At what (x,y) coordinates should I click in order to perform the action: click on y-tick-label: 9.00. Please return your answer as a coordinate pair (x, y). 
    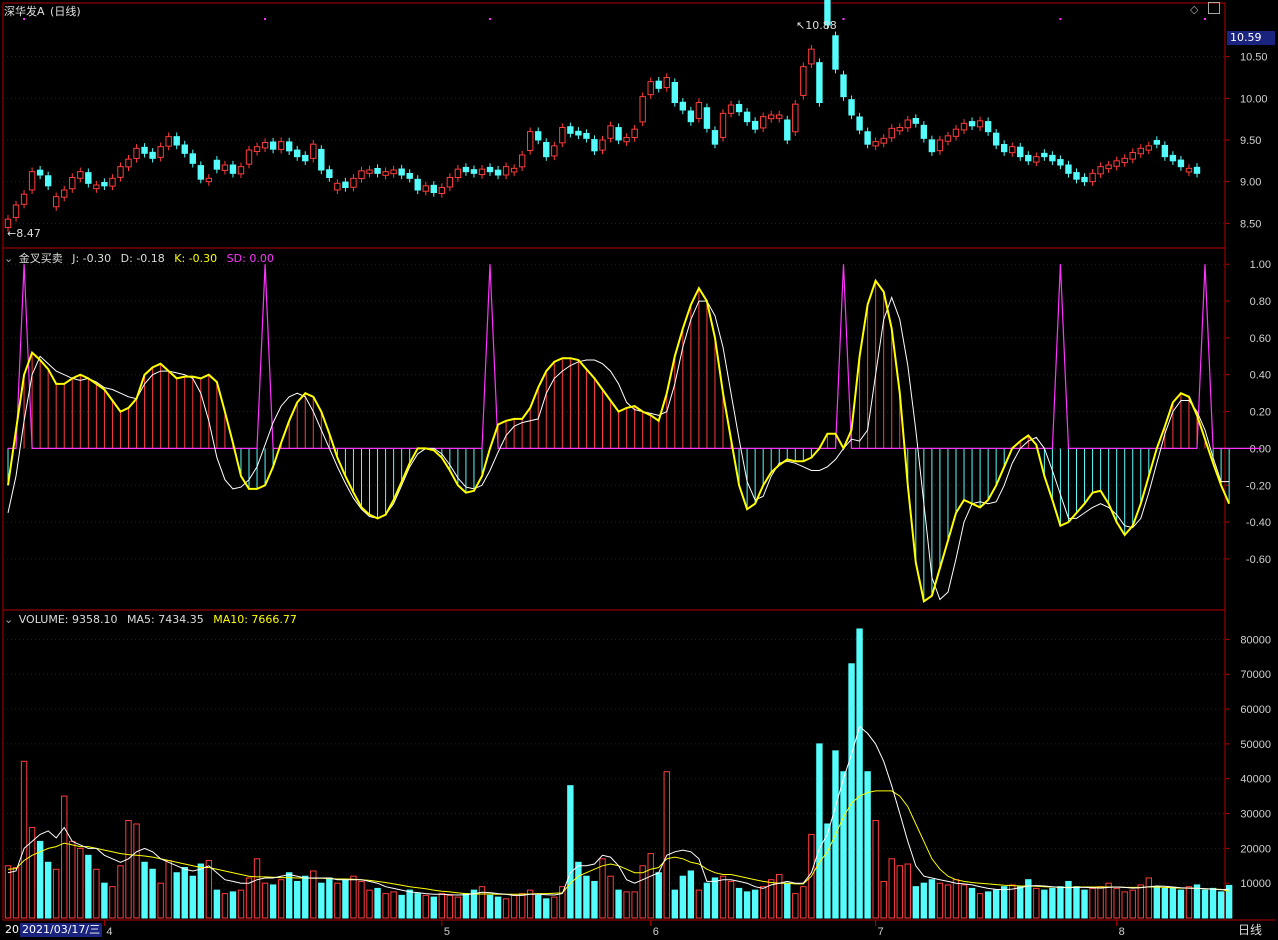
    Looking at the image, I should click on (1250, 183).